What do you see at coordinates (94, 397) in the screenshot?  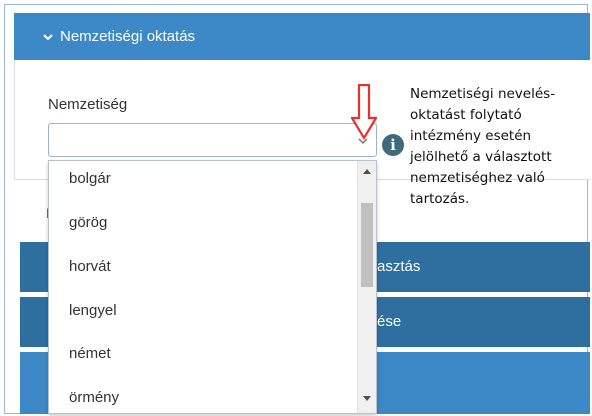 I see `dropdown-option: örmény` at bounding box center [94, 397].